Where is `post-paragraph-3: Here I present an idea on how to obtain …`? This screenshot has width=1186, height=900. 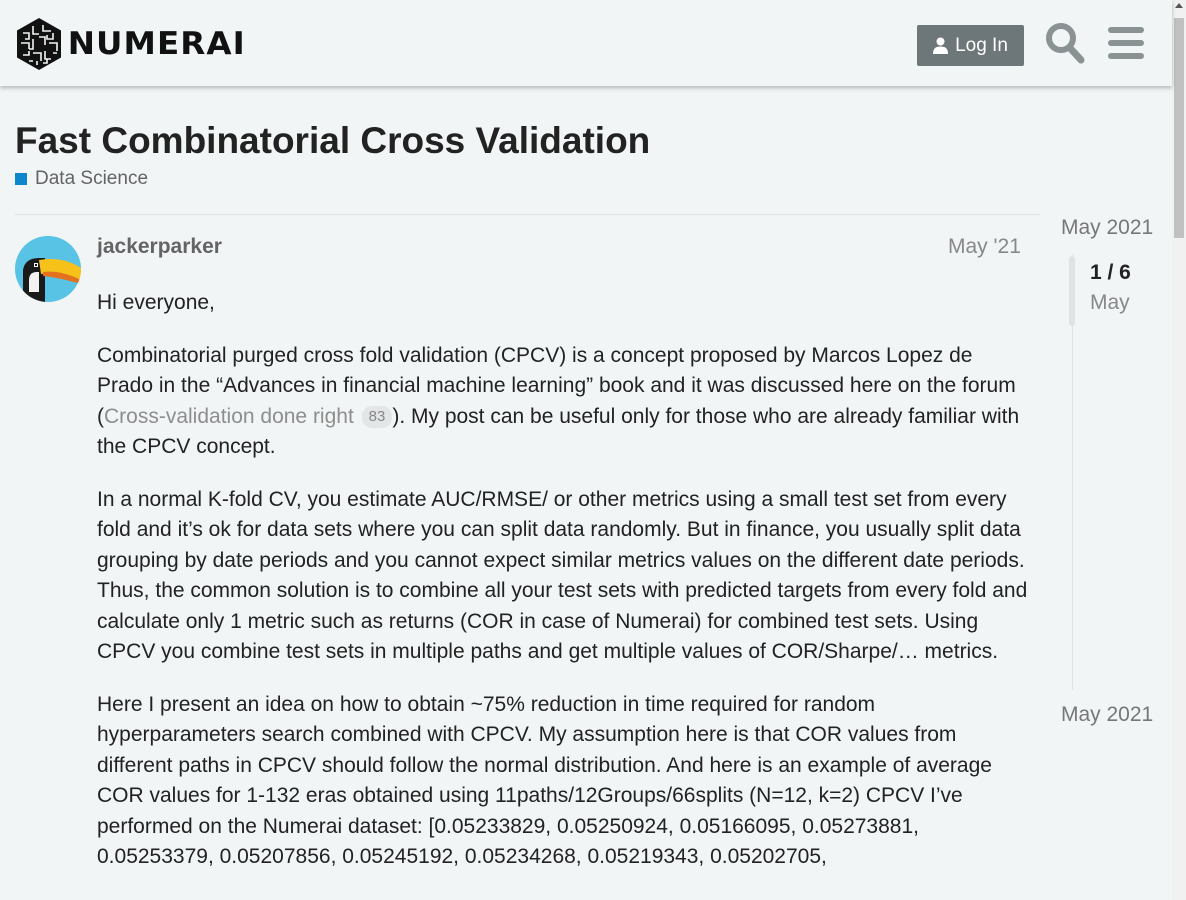 post-paragraph-3: Here I present an idea on how to obtain … is located at coordinates (544, 780).